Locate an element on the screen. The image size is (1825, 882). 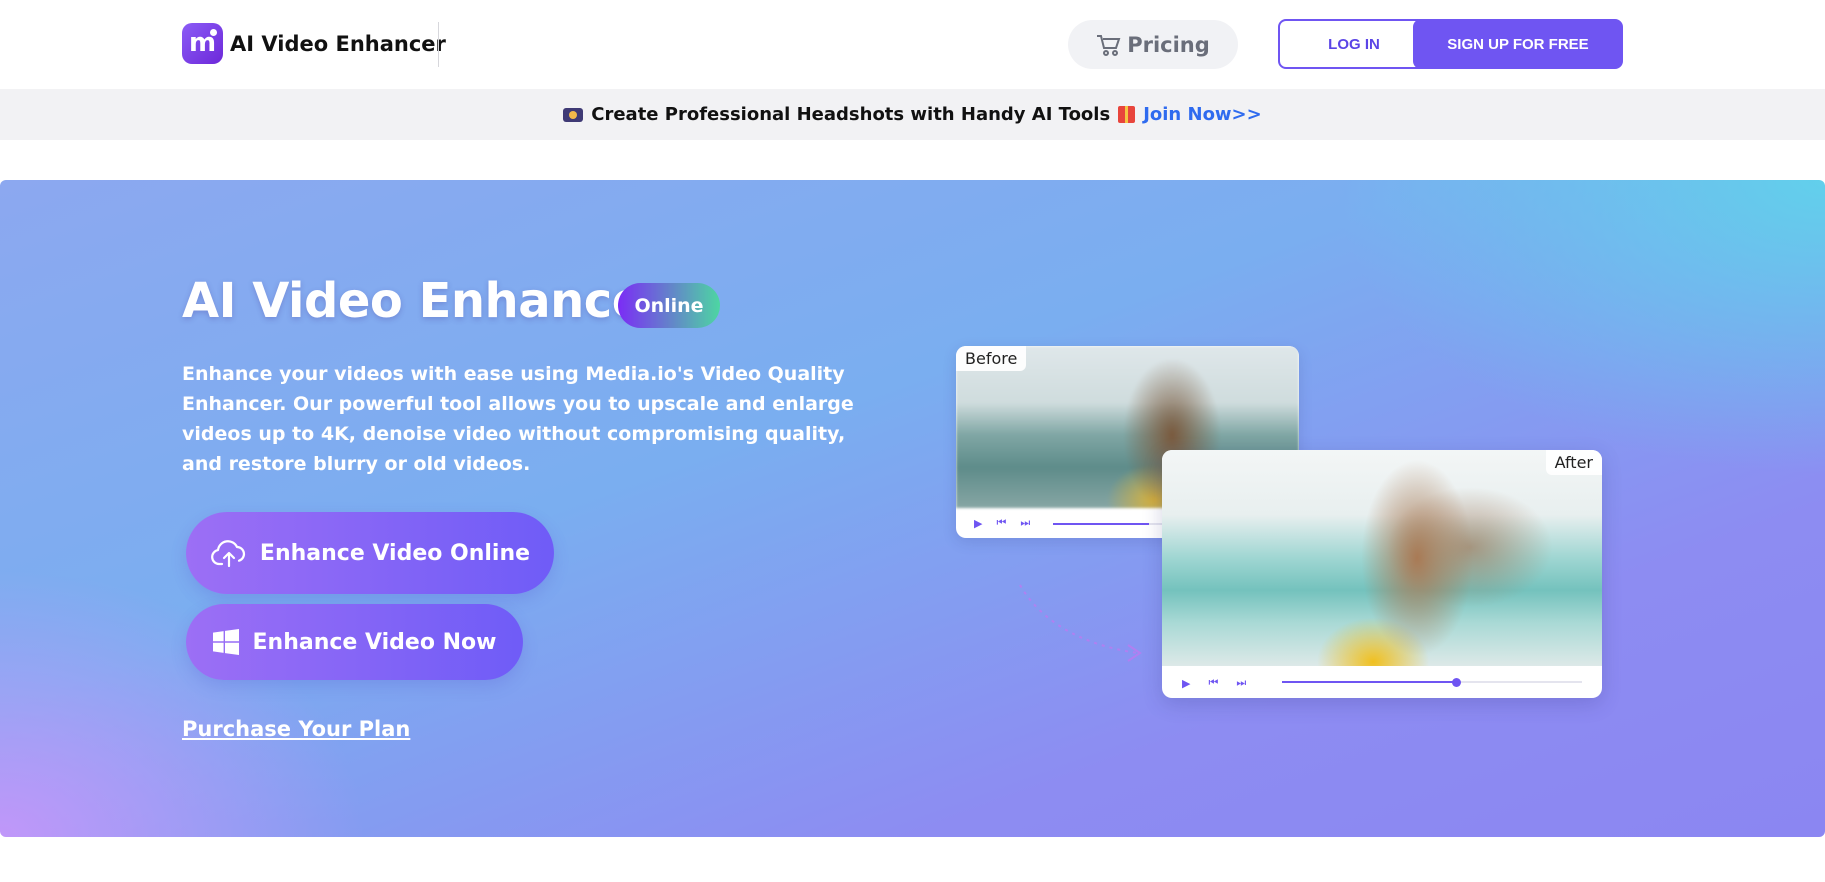
after-preview-card: After ▶ ⏮ ⏭ is located at coordinates (1382, 574).